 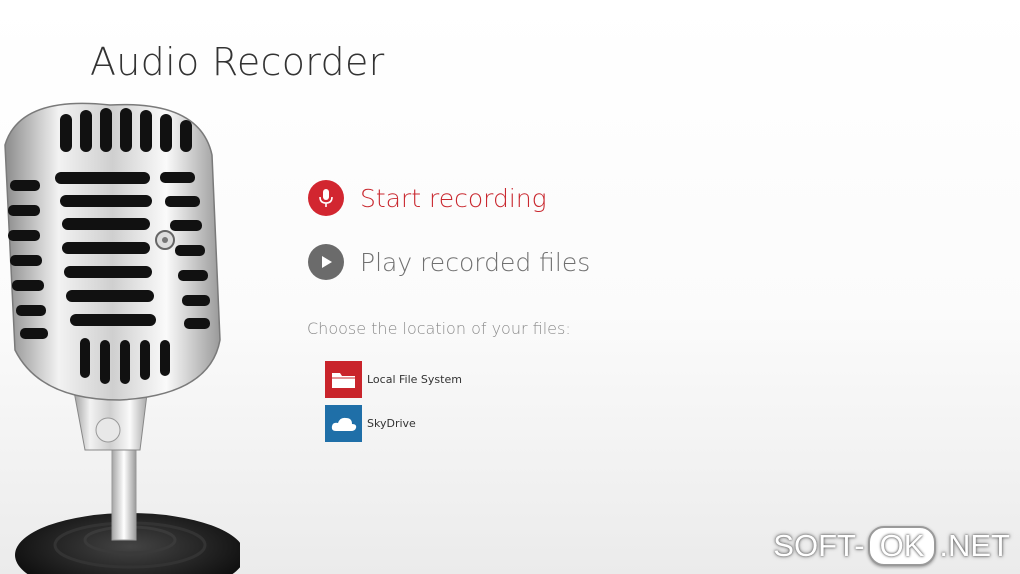 What do you see at coordinates (414, 379) in the screenshot?
I see `local-file-system-label: Local File System` at bounding box center [414, 379].